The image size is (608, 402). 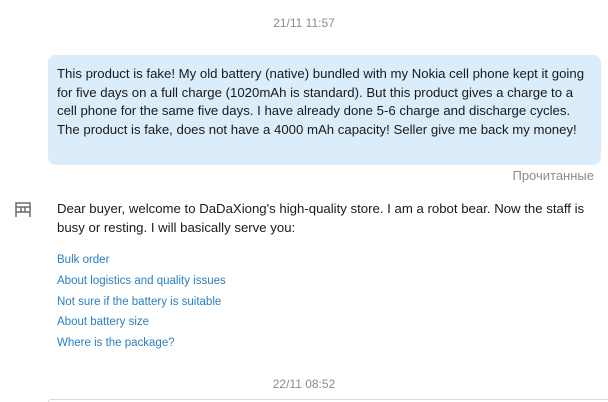 I want to click on read-status: Прочитанные, so click(x=553, y=175).